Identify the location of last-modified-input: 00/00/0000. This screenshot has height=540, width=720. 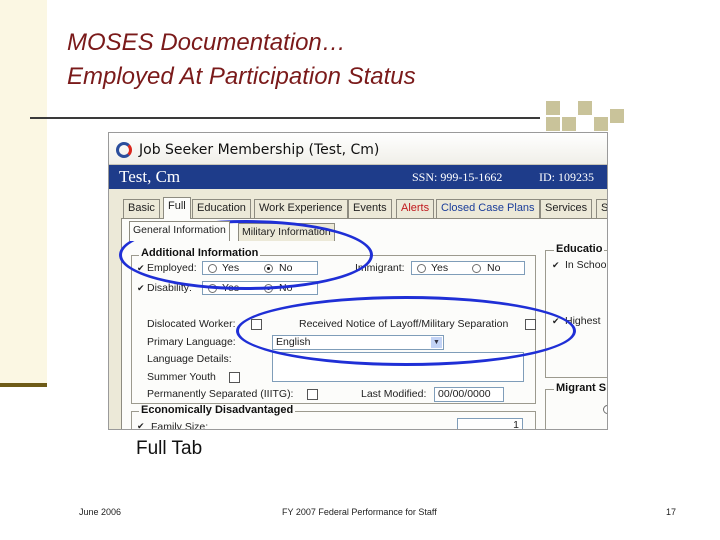
(469, 394).